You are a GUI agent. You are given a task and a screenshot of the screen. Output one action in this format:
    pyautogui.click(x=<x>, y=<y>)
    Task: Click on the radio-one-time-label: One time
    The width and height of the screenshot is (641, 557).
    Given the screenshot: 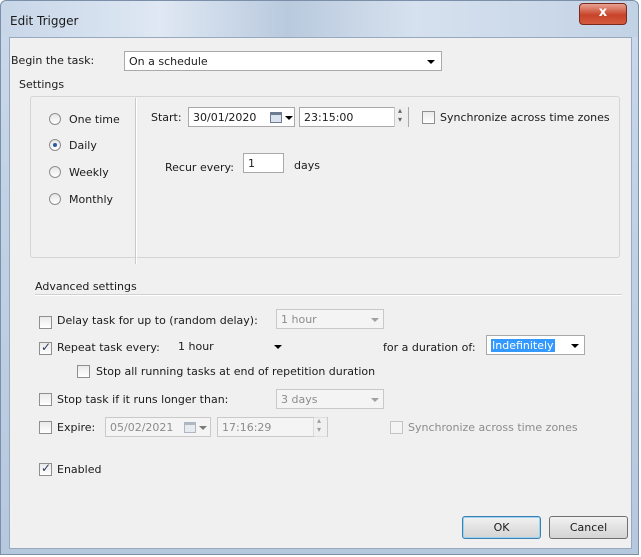 What is the action you would take?
    pyautogui.click(x=94, y=119)
    